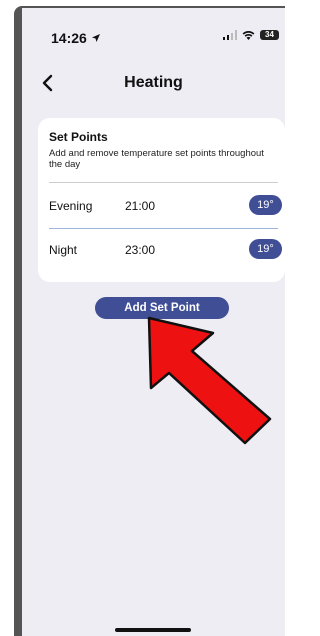 Image resolution: width=320 pixels, height=636 pixels. Describe the element at coordinates (209, 380) in the screenshot. I see `annotation-arrow-icon` at that location.